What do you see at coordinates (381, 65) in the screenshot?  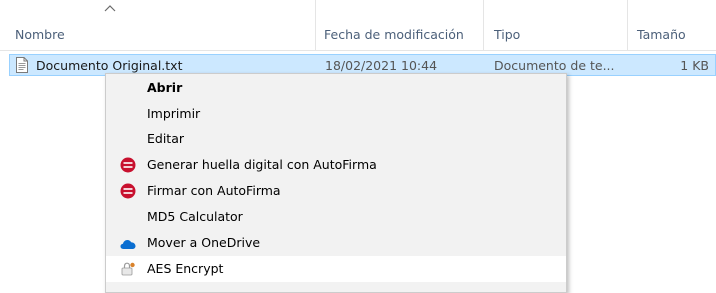 I see `file-modified-date: 18/02/2021 10:44` at bounding box center [381, 65].